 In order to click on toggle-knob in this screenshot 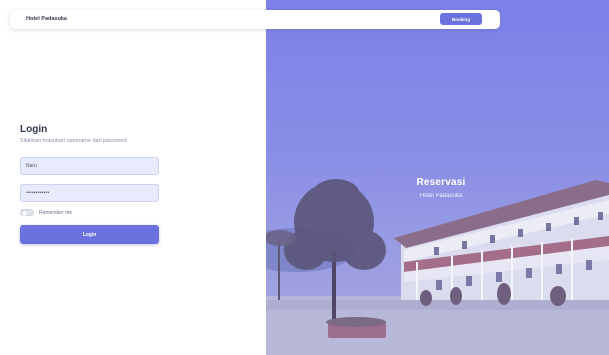, I will do `click(24, 213)`.